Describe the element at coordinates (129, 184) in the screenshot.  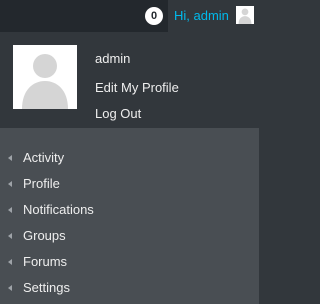
I see `menu-item-profile: Profile` at that location.